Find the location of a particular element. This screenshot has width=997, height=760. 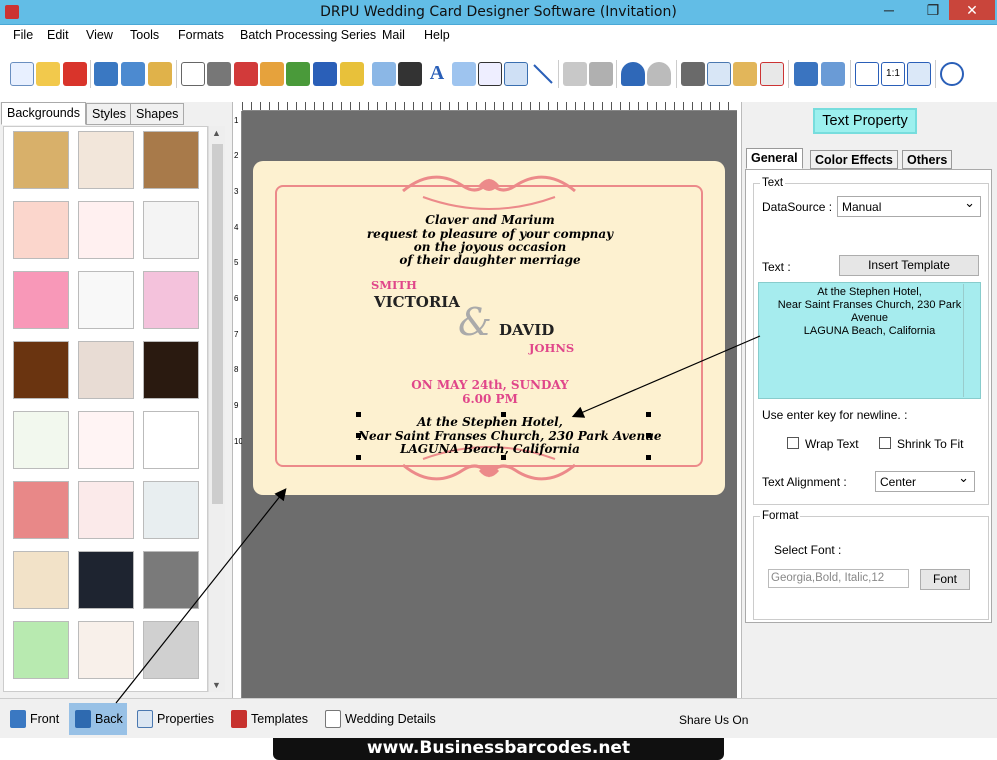

wrap-text-checkbox is located at coordinates (793, 443).